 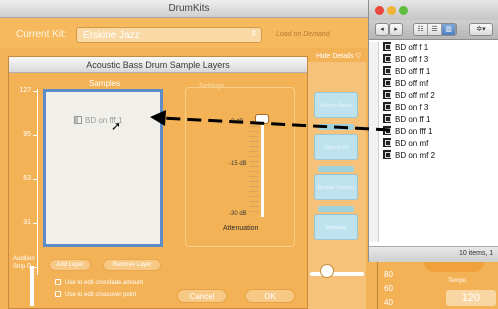 What do you see at coordinates (379, 10) in the screenshot?
I see `close-icon` at bounding box center [379, 10].